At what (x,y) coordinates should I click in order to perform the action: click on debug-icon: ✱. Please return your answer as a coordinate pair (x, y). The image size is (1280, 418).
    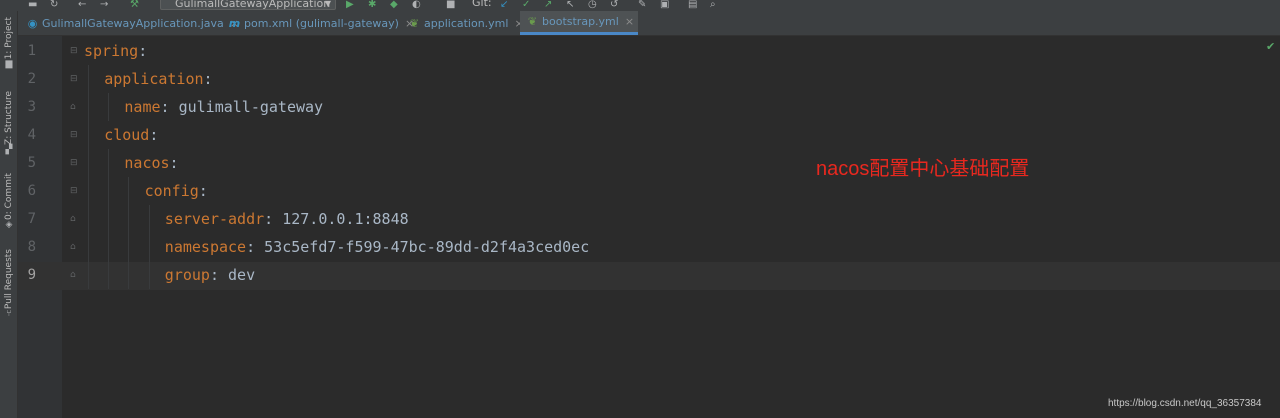
    Looking at the image, I should click on (372, 5).